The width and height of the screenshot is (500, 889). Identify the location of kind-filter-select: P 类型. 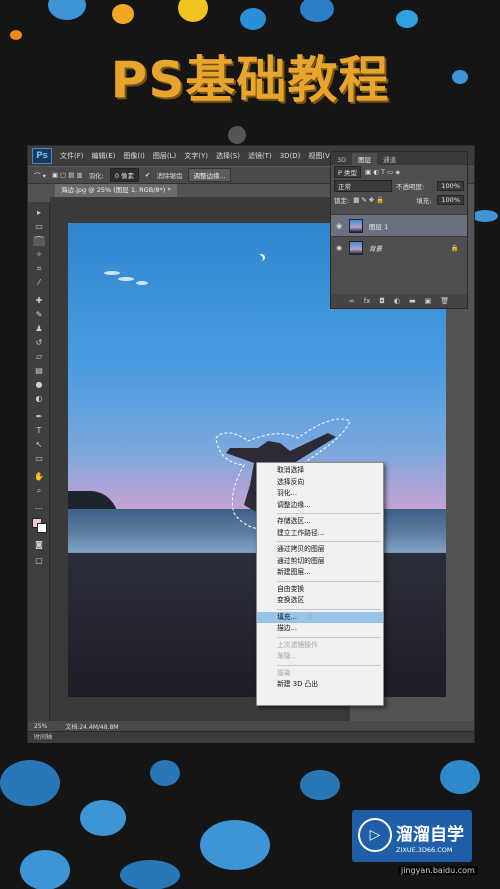
(347, 172).